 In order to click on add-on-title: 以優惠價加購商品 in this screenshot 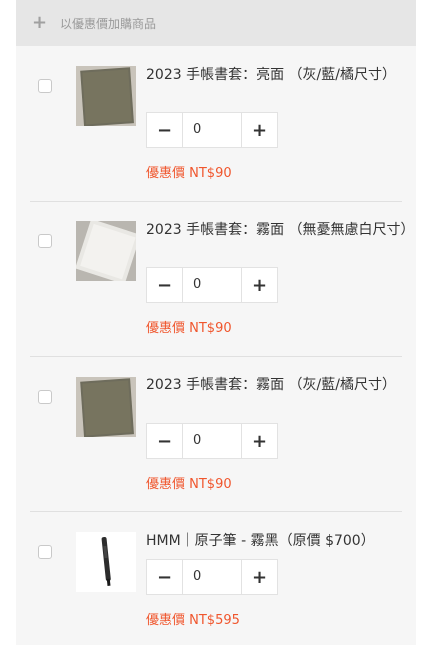, I will do `click(108, 23)`.